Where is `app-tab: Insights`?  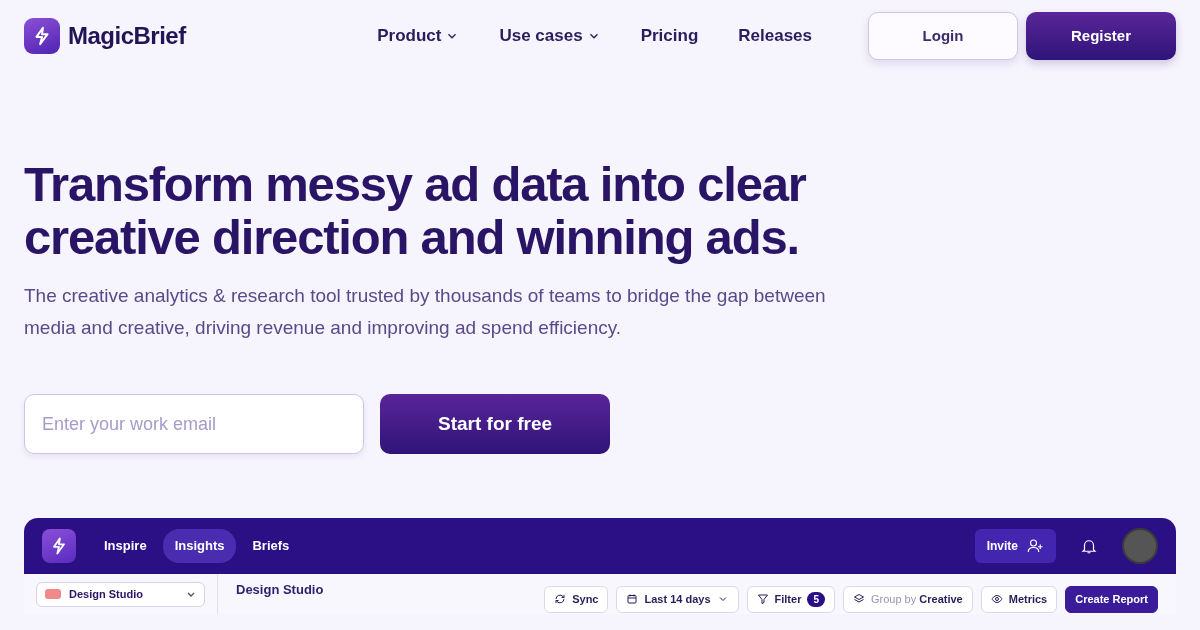 app-tab: Insights is located at coordinates (199, 546).